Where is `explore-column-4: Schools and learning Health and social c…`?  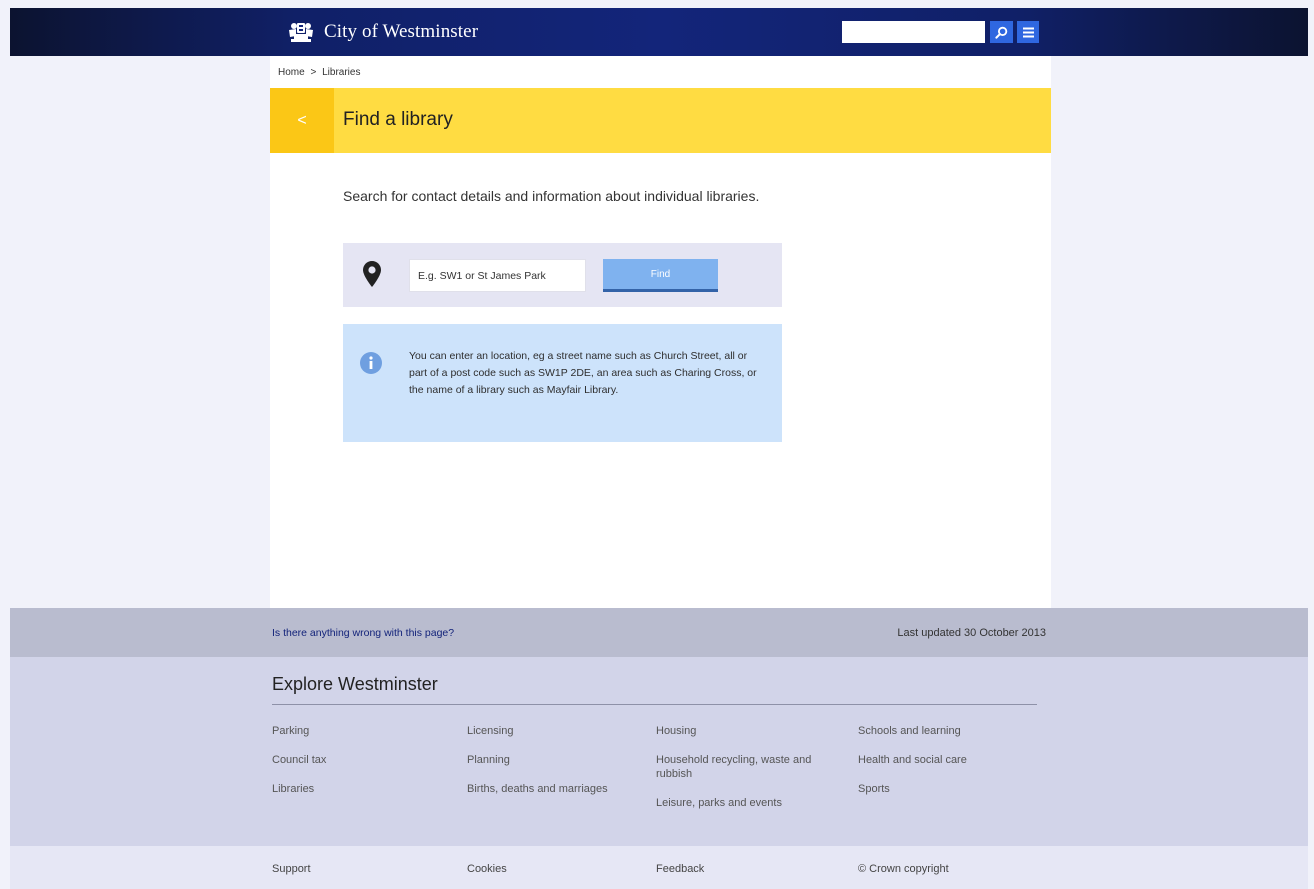 explore-column-4: Schools and learning Health and social c… is located at coordinates (950, 767).